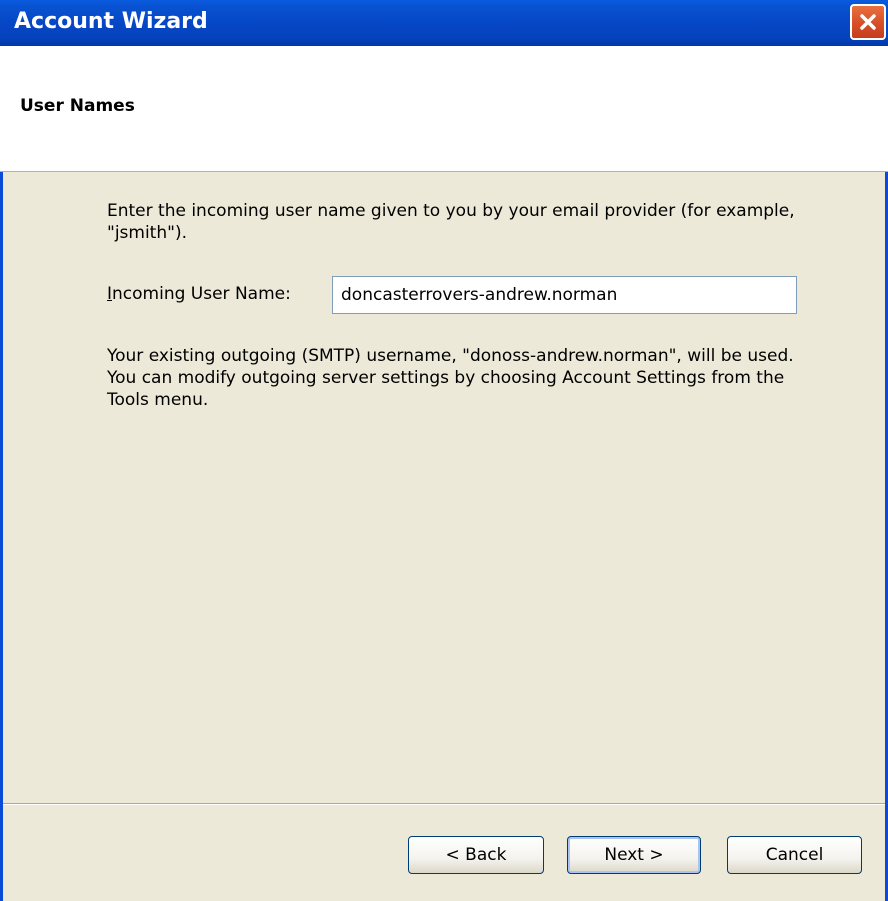 This screenshot has width=888, height=901. Describe the element at coordinates (77, 106) in the screenshot. I see `page-title: User Names` at that location.